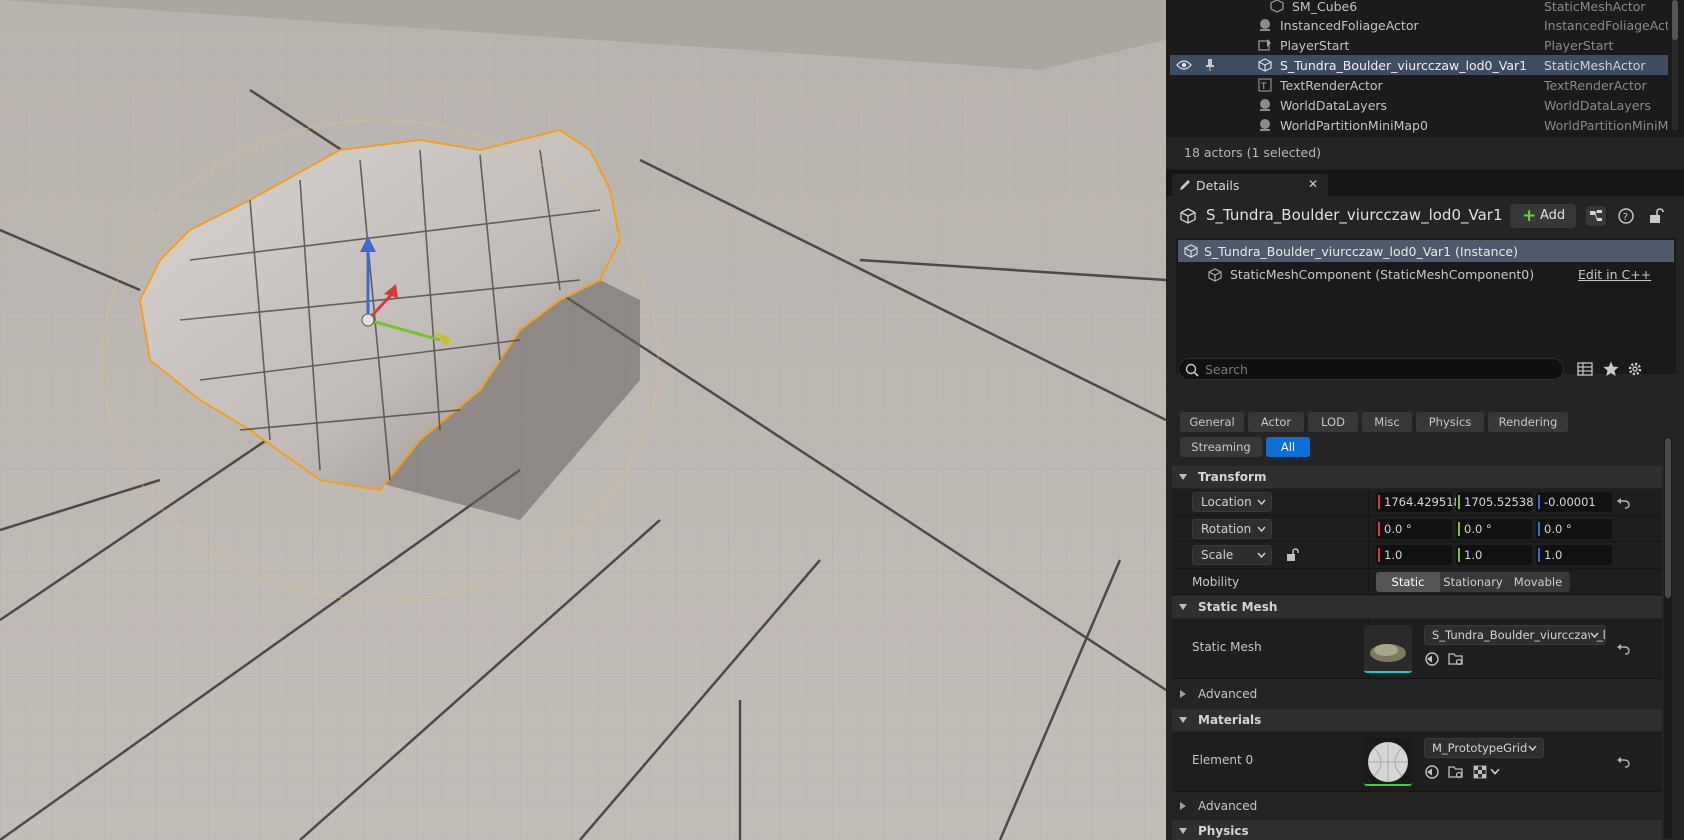 Image resolution: width=1684 pixels, height=840 pixels. I want to click on text-render-icon: T, so click(1265, 85).